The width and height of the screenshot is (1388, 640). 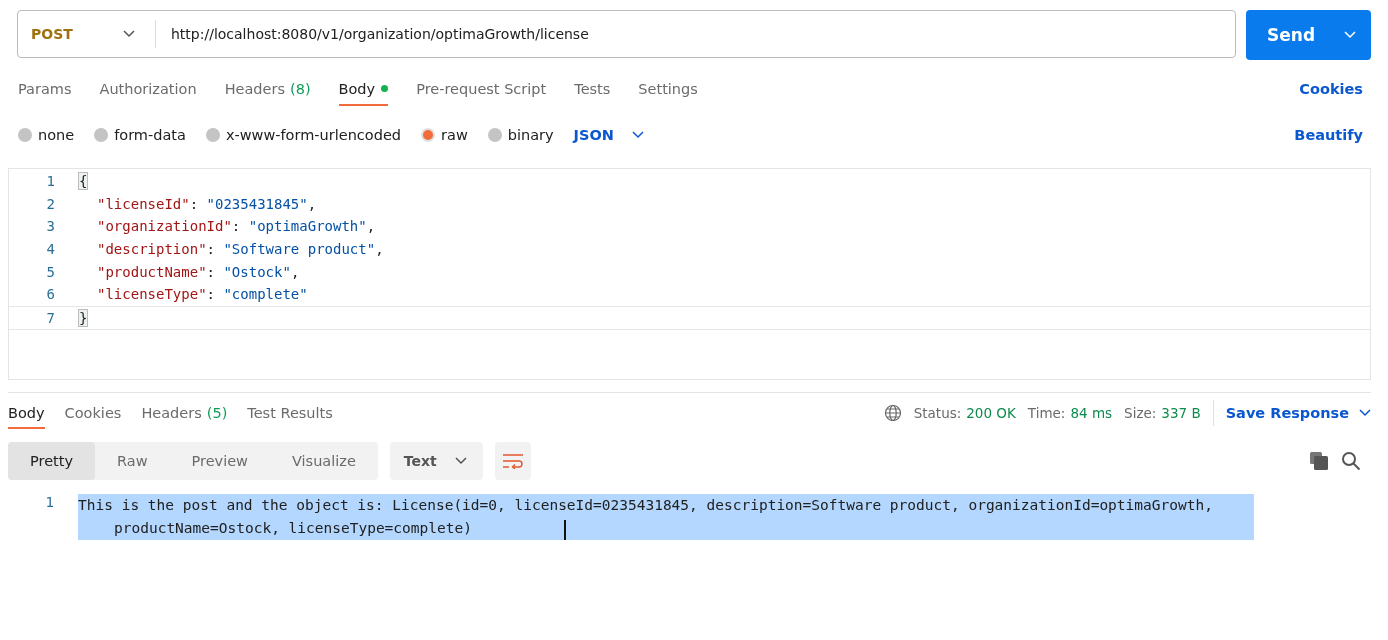 What do you see at coordinates (1181, 413) in the screenshot?
I see `meta-value: 337 B` at bounding box center [1181, 413].